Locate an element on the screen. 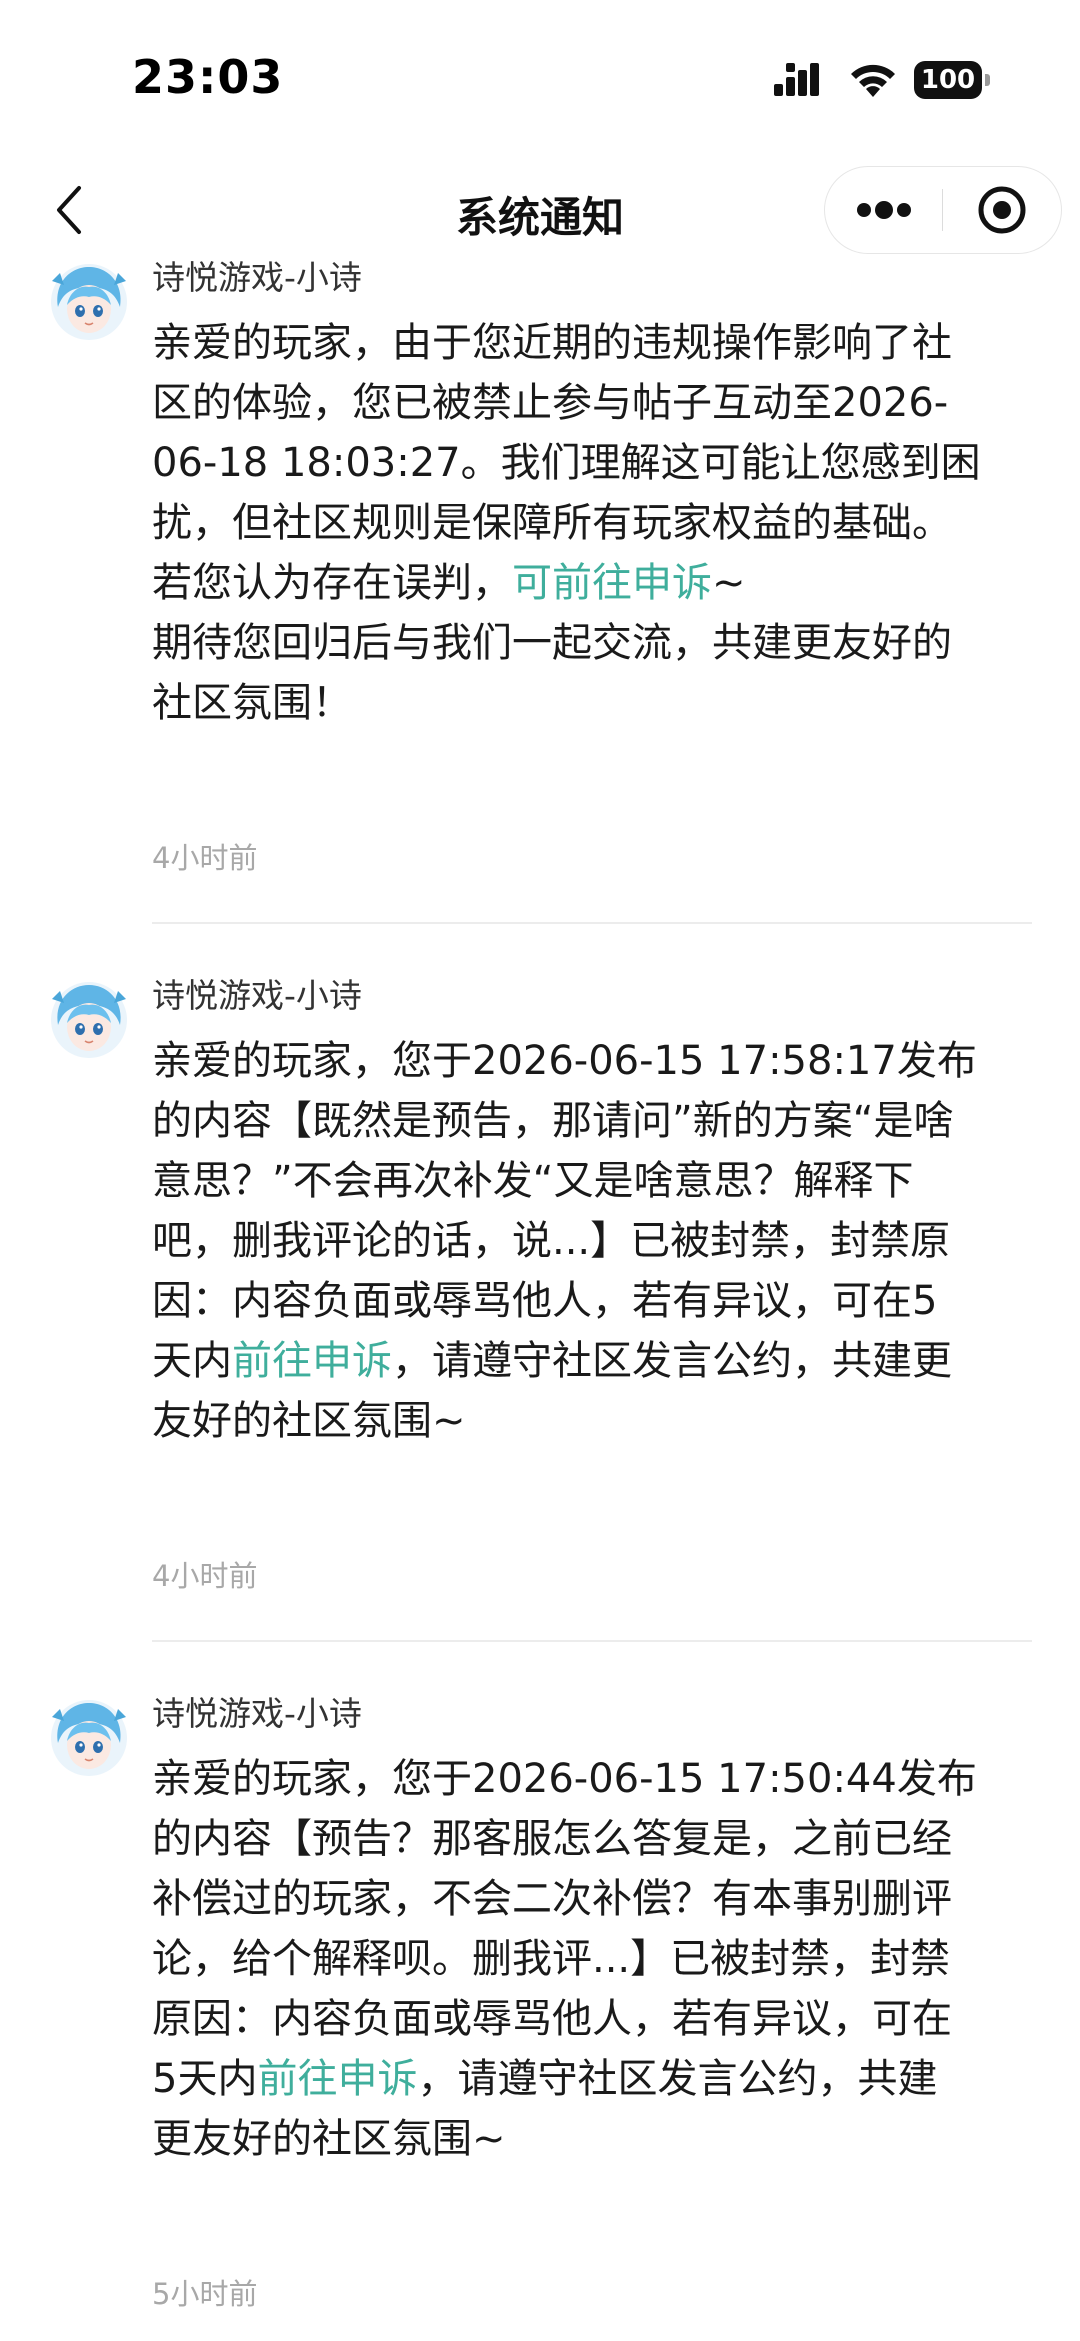 This screenshot has height=2341, width=1080. battery-icon: 100 is located at coordinates (952, 80).